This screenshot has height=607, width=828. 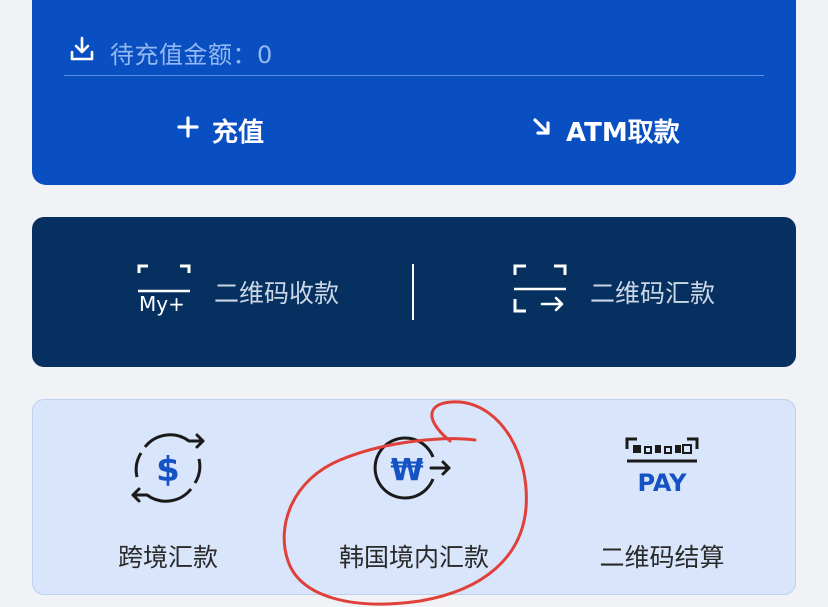 What do you see at coordinates (413, 557) in the screenshot?
I see `service-label: 韩国境内汇款` at bounding box center [413, 557].